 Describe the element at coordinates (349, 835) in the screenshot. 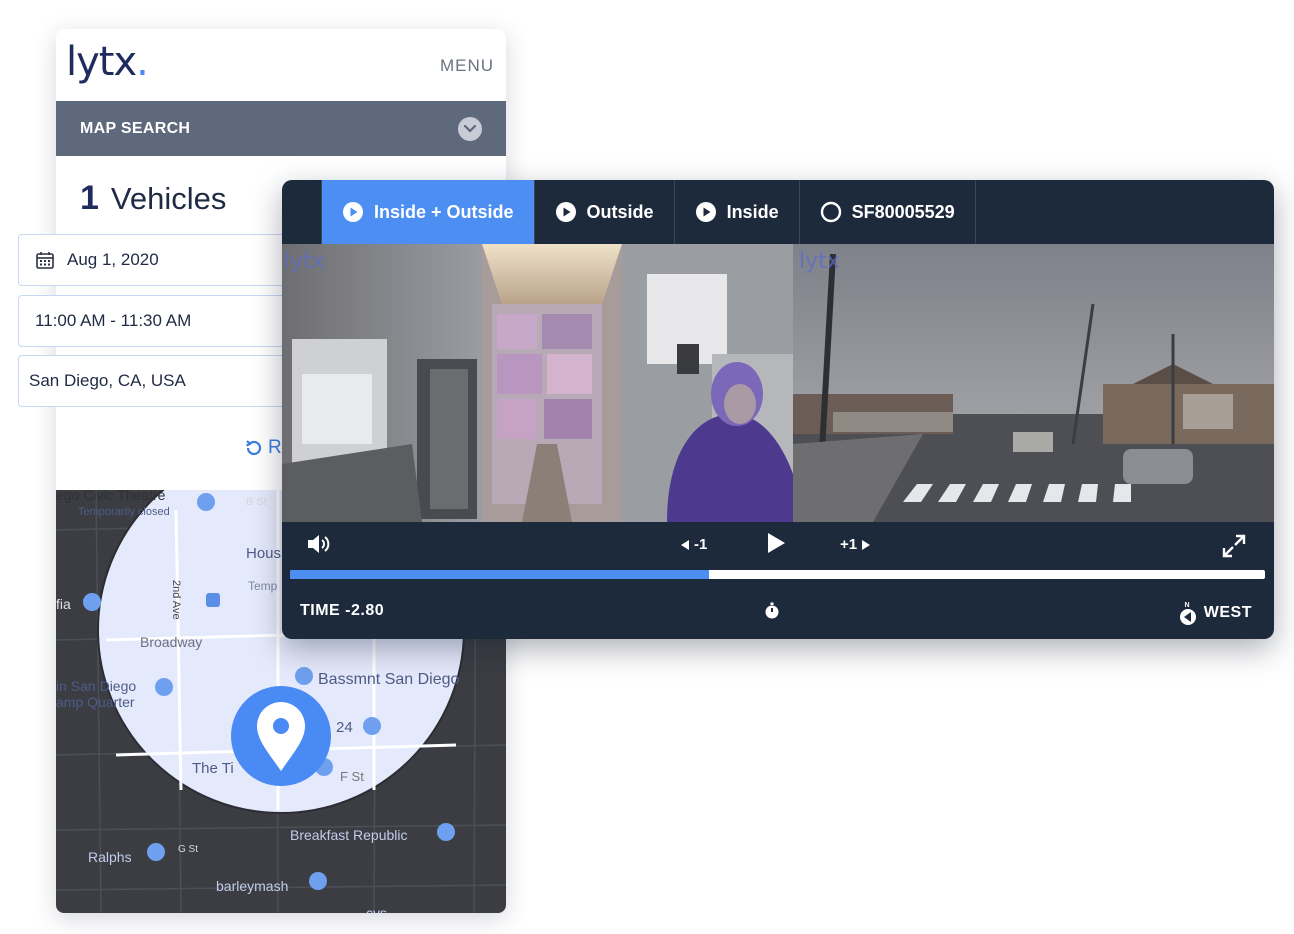

I see `map-label-breakfast: Breakfast Republic` at that location.